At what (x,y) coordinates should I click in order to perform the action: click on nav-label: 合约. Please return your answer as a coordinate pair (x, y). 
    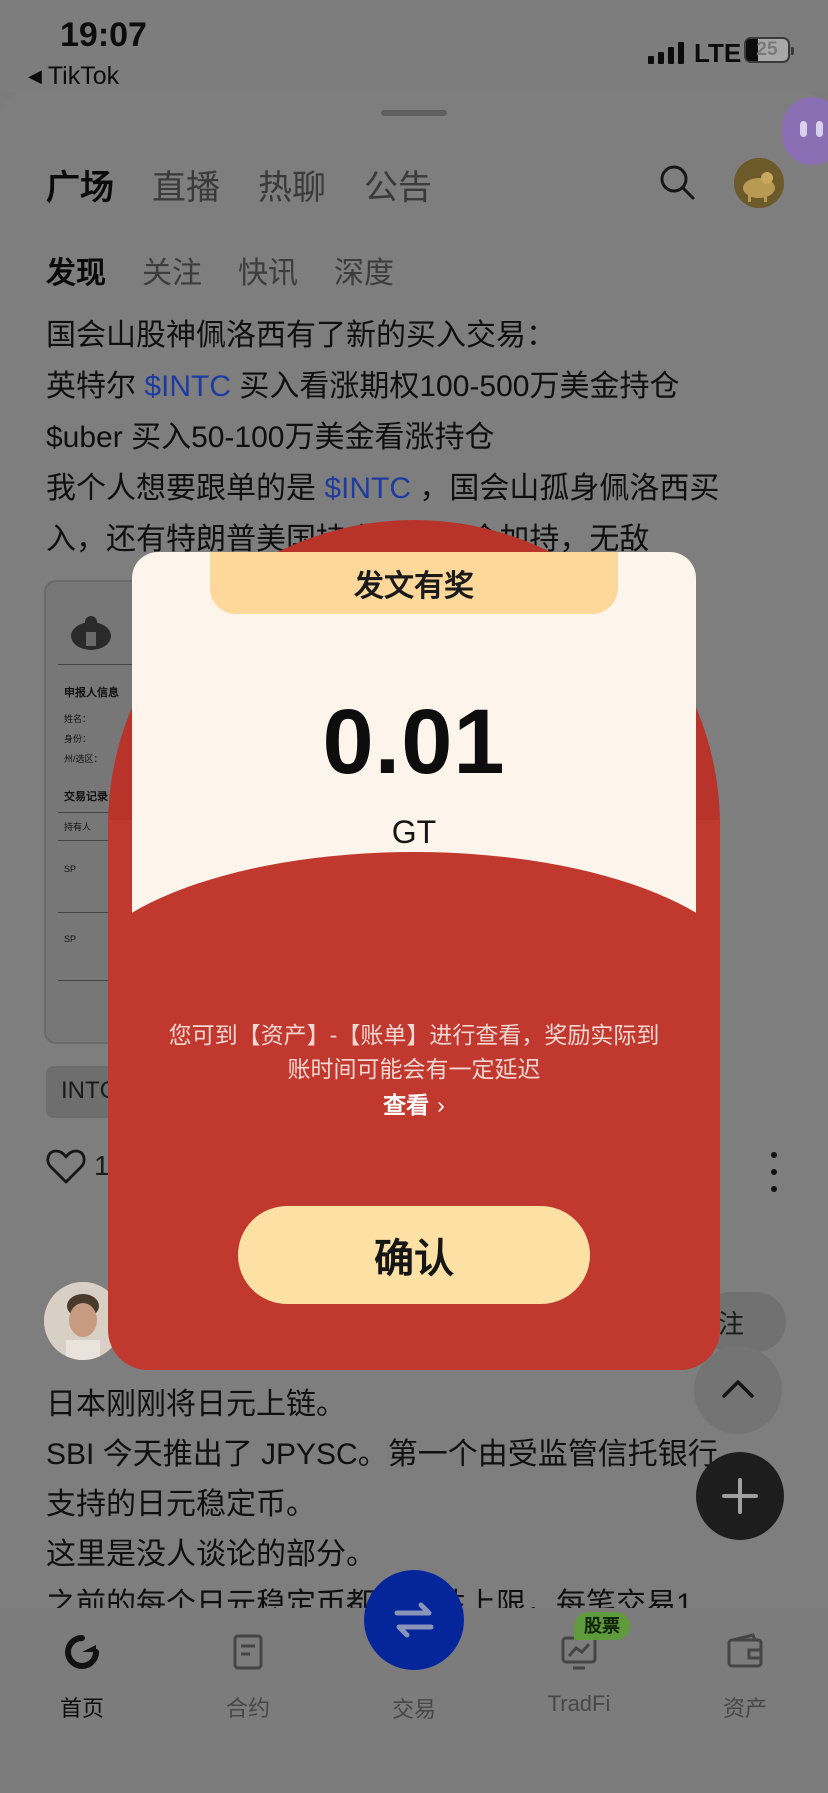
    Looking at the image, I should click on (247, 1708).